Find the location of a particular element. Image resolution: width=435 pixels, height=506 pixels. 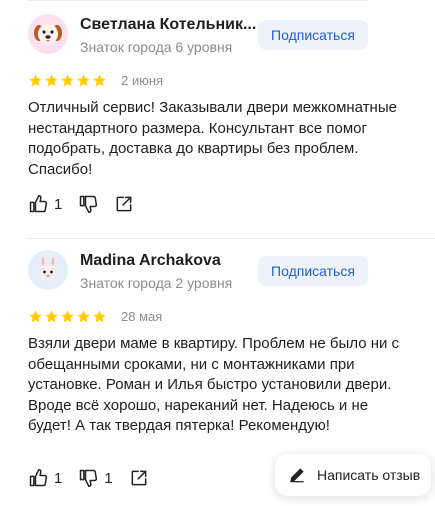

rating-row: 2 июня is located at coordinates (228, 80).